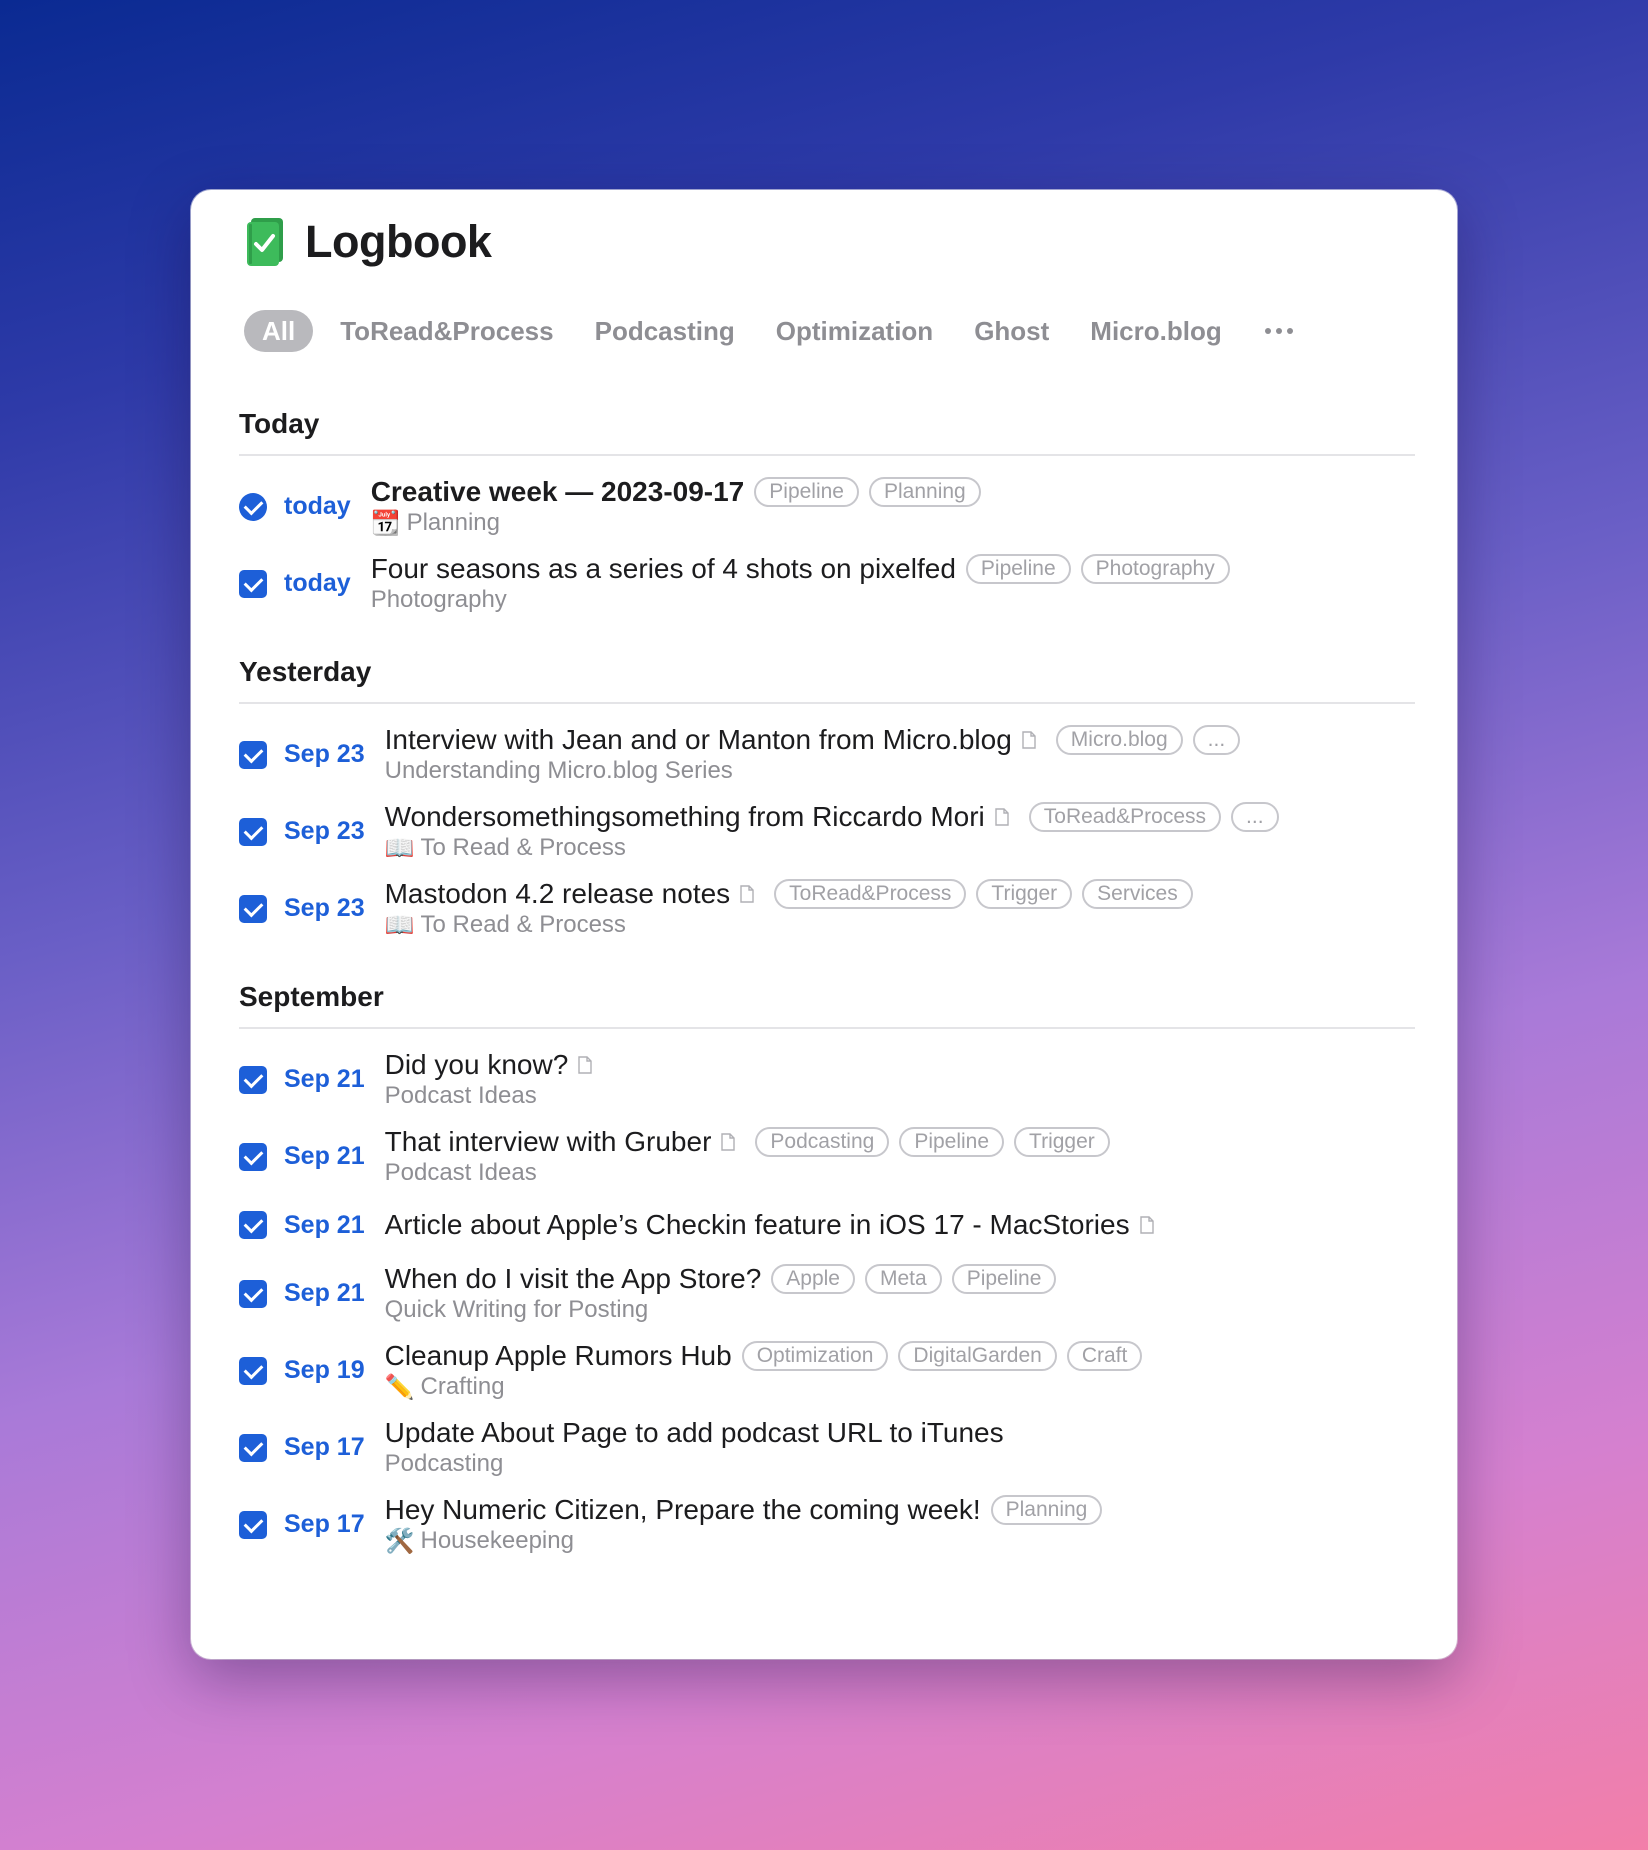 Image resolution: width=1648 pixels, height=1850 pixels. I want to click on item-title: That interview with Gruber, so click(548, 1141).